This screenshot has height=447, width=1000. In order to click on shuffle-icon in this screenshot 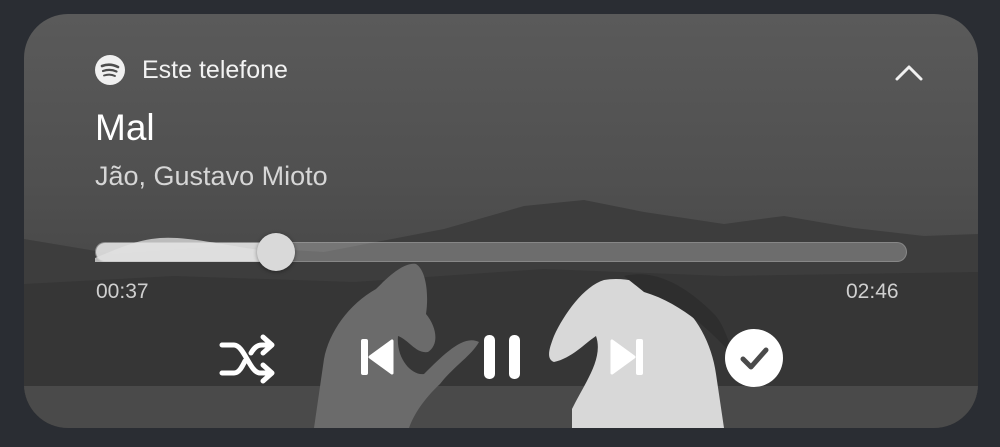, I will do `click(248, 359)`.